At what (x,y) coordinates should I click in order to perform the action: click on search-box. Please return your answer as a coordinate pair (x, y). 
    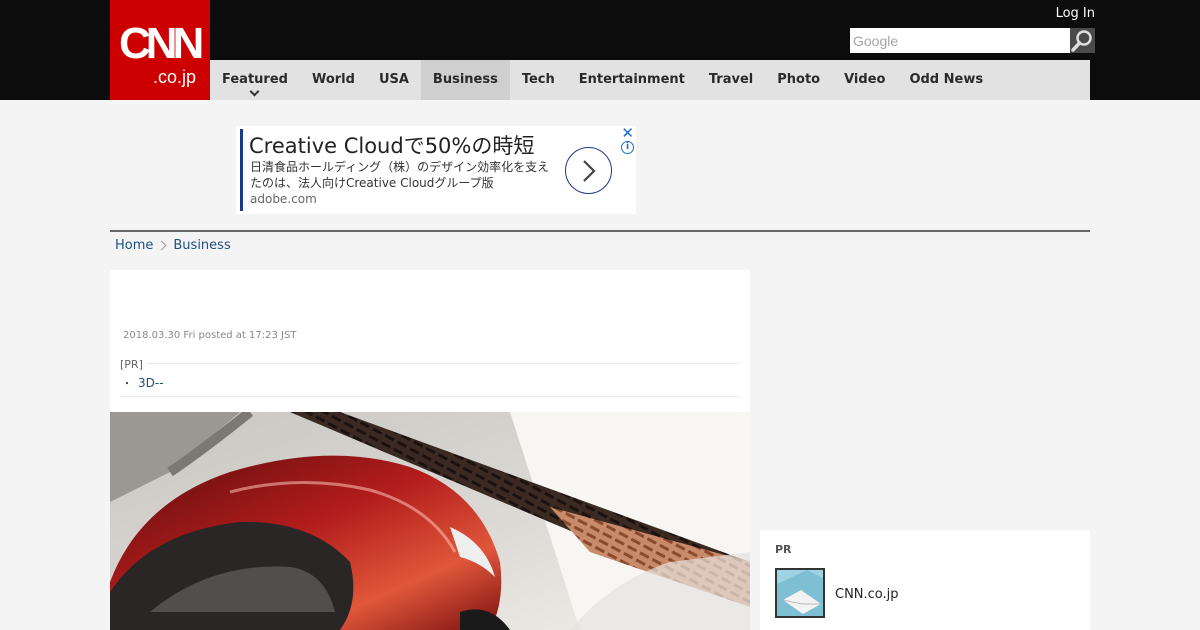
    Looking at the image, I should click on (972, 40).